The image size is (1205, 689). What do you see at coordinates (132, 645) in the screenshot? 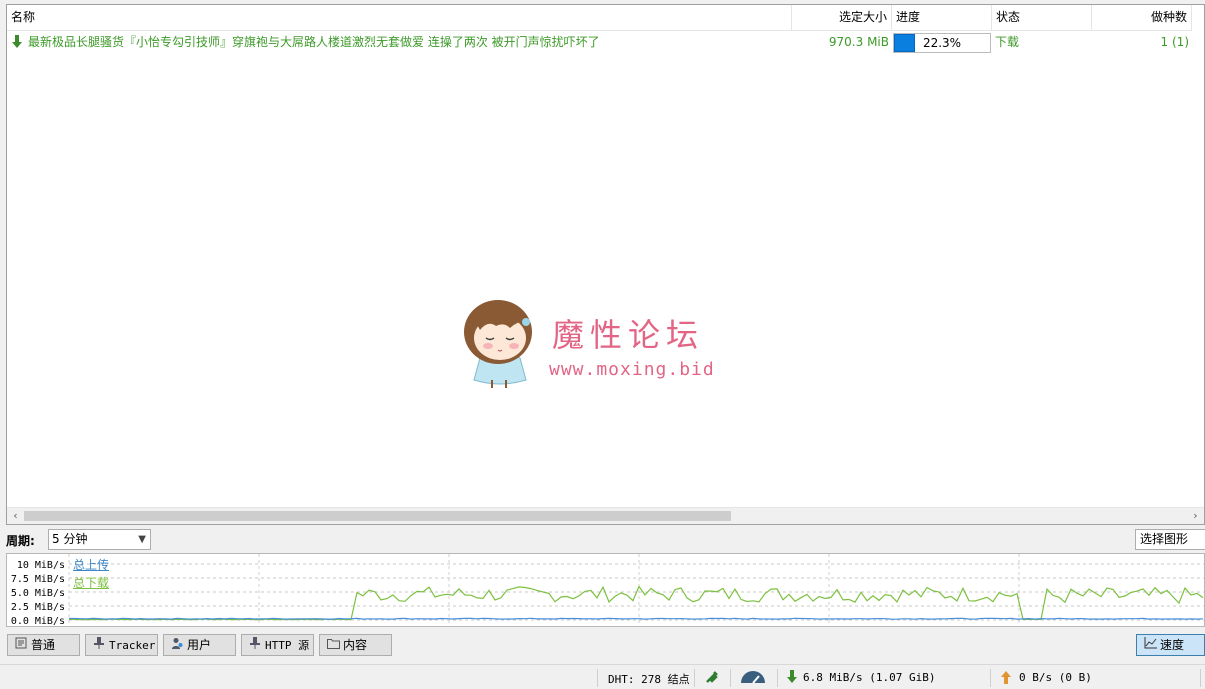
I see `tab-tracker-label: Tracker` at bounding box center [132, 645].